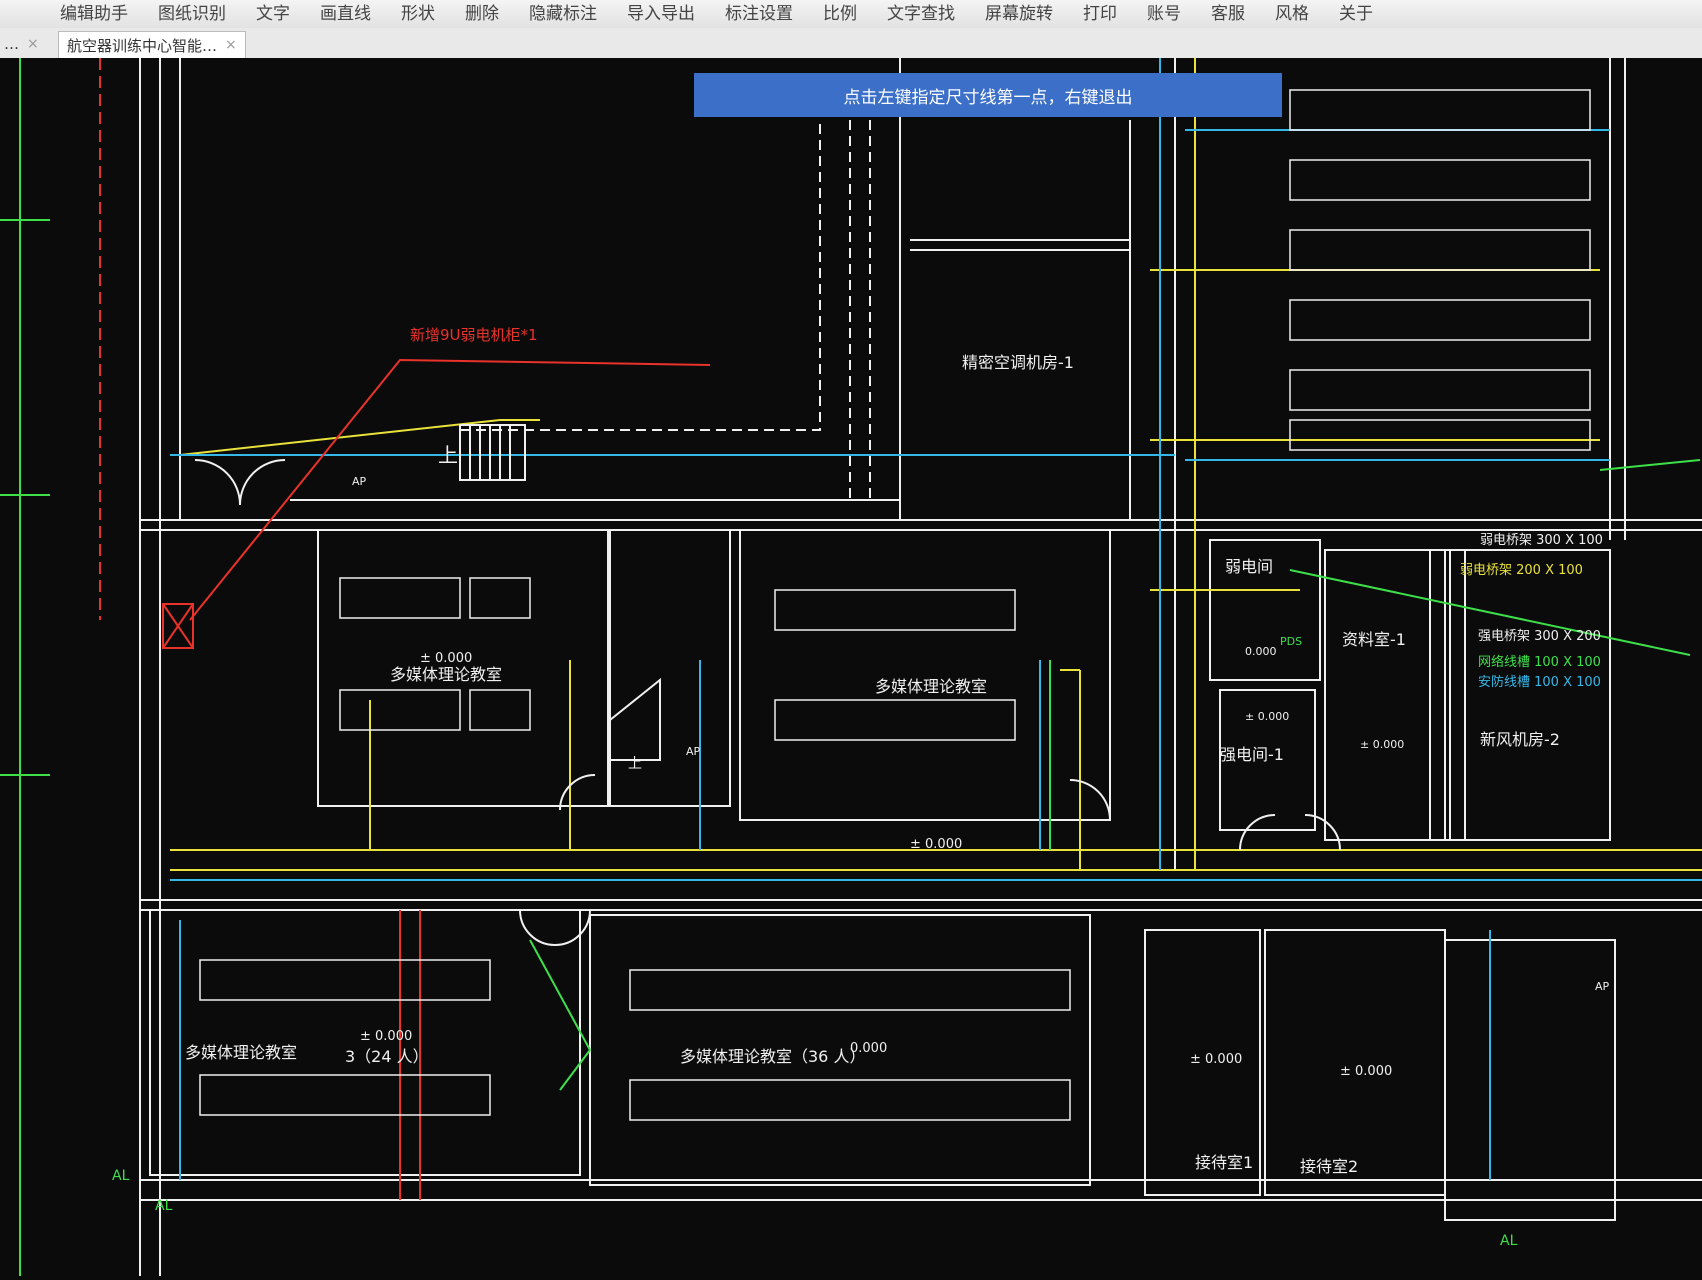 This screenshot has width=1702, height=1280. Describe the element at coordinates (345, 14) in the screenshot. I see `toolbar-item: 画直线` at that location.